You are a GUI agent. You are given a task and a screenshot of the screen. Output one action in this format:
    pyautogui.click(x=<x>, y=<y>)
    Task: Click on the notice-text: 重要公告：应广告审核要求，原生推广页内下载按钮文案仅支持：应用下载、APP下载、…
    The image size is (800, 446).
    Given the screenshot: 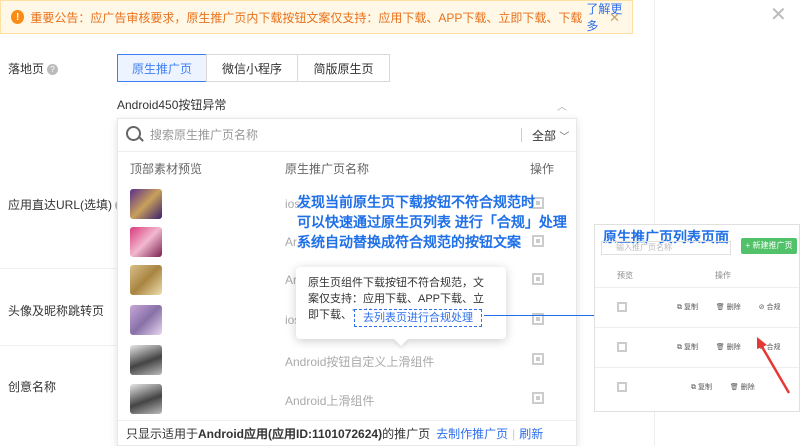 What is the action you would take?
    pyautogui.click(x=306, y=17)
    